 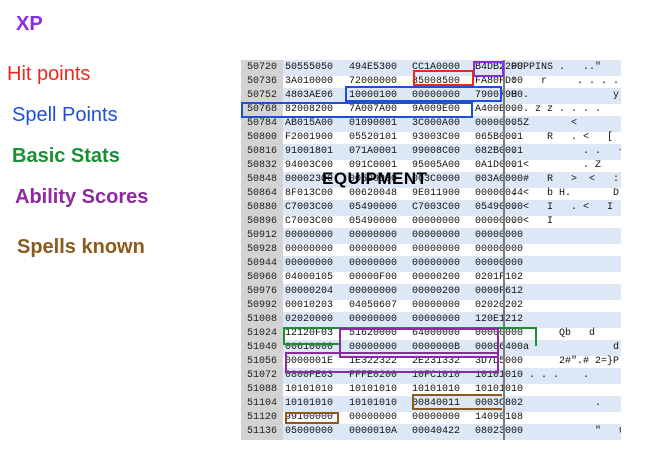 What do you see at coordinates (66, 156) in the screenshot?
I see `legend-basic-stats: Basic Stats` at bounding box center [66, 156].